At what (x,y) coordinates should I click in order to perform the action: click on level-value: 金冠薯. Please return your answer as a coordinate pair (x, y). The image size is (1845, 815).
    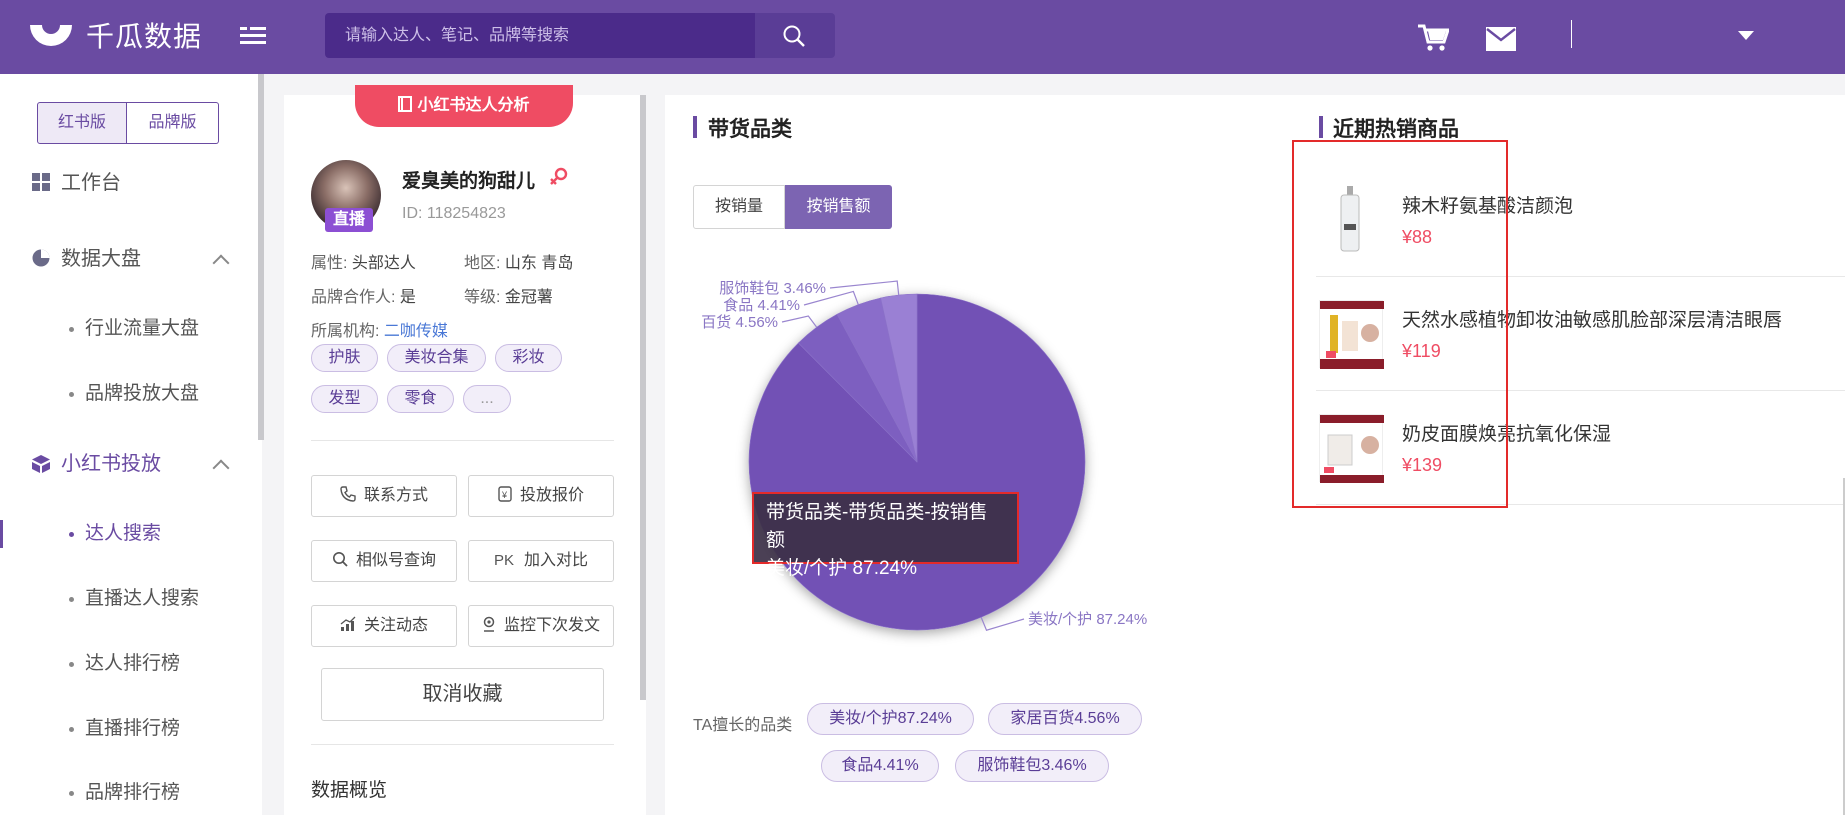
    Looking at the image, I should click on (528, 297).